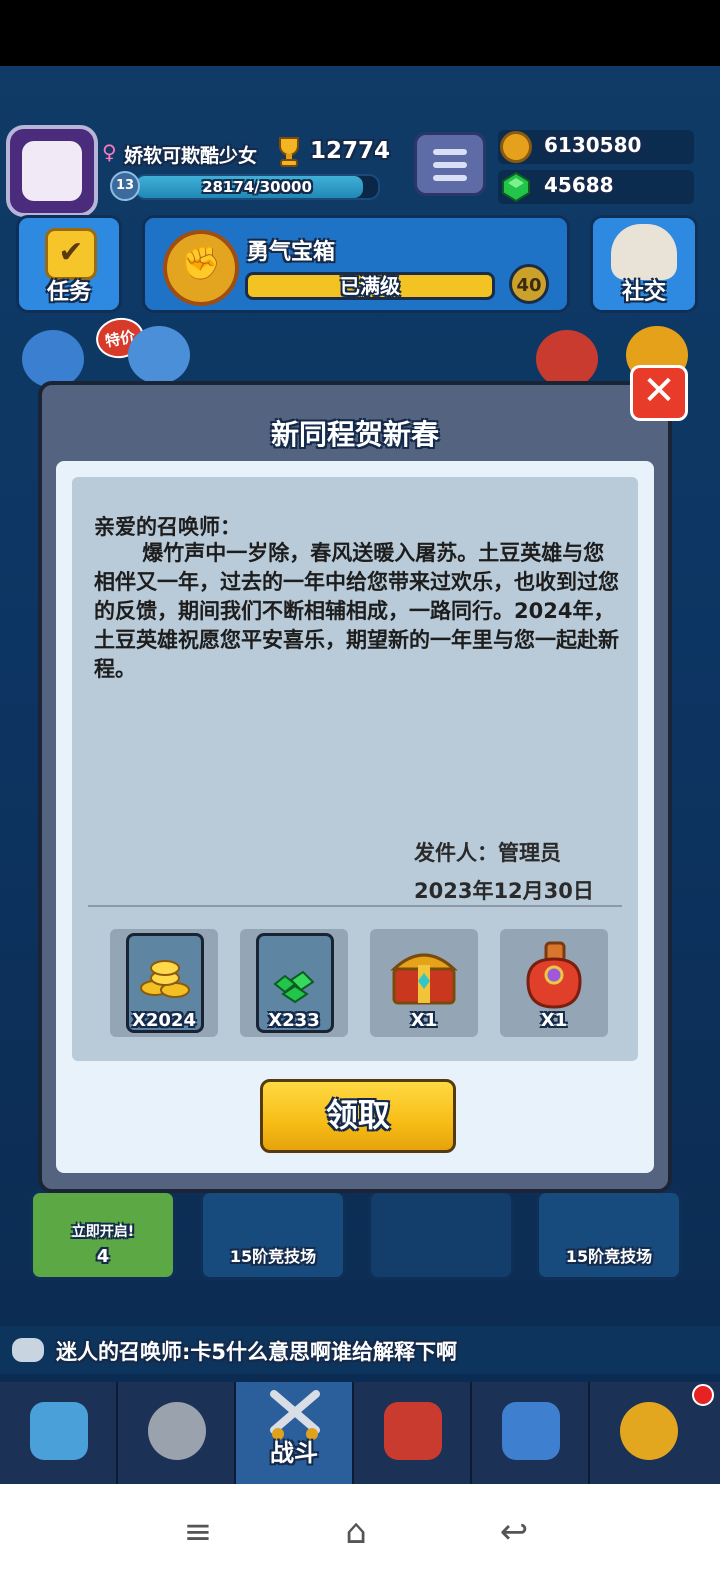  I want to click on tab-events, so click(655, 1434).